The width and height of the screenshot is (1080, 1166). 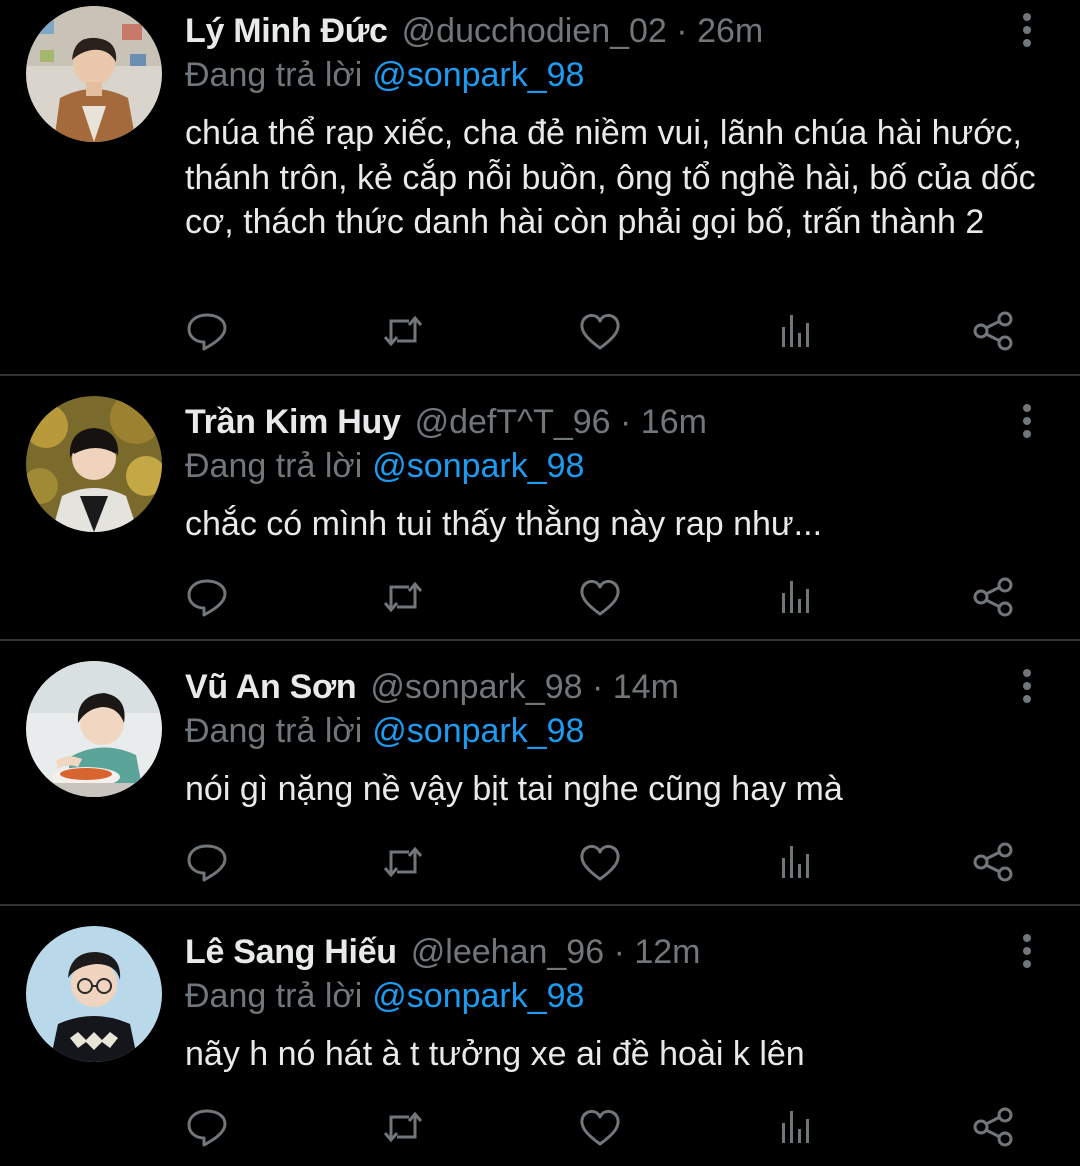 What do you see at coordinates (476, 687) in the screenshot?
I see `user-handle: @sonpark_98` at bounding box center [476, 687].